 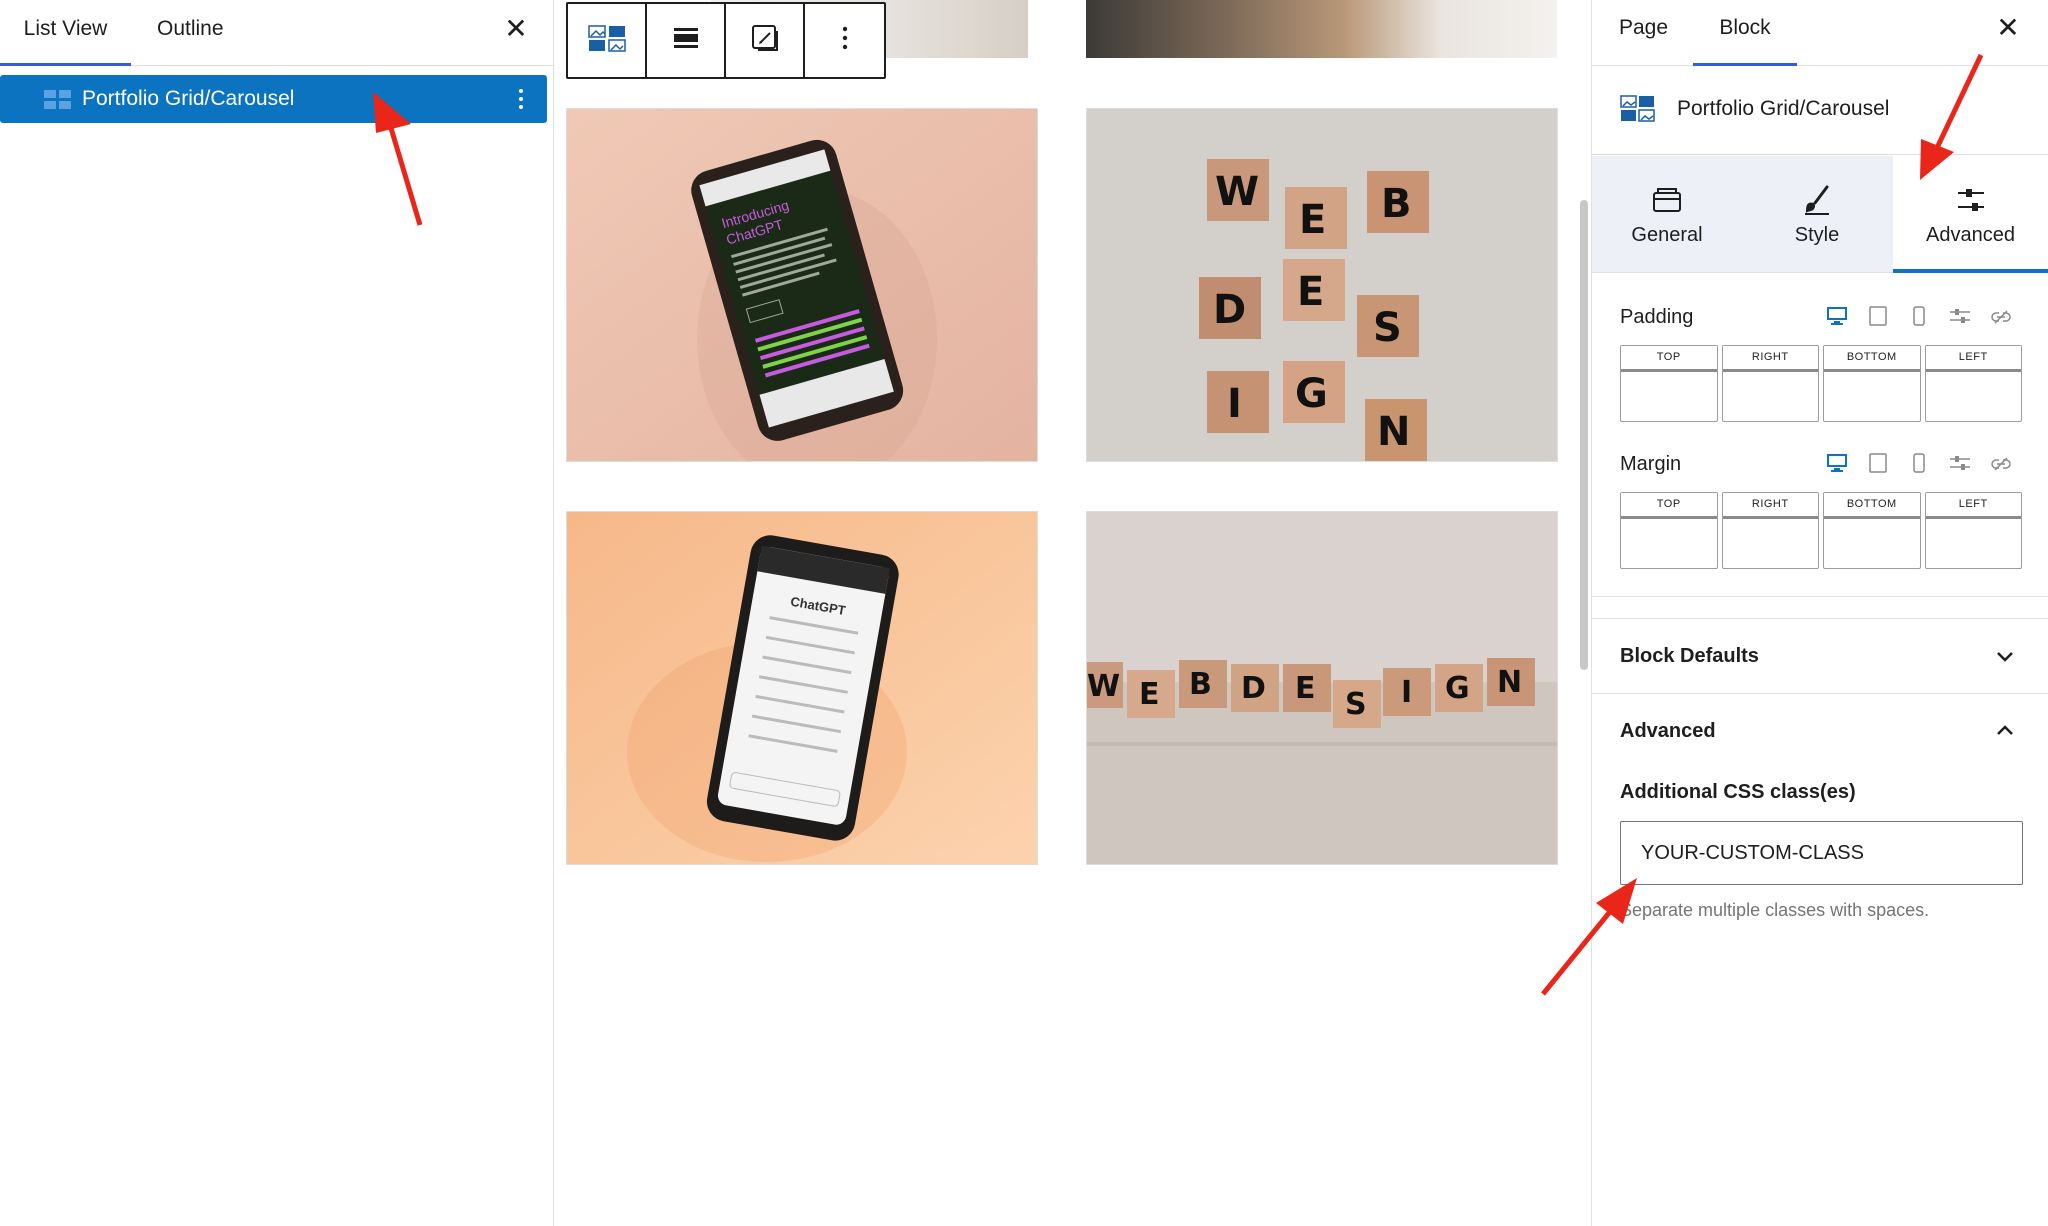 I want to click on padding-top-field: TOP, so click(x=1669, y=383).